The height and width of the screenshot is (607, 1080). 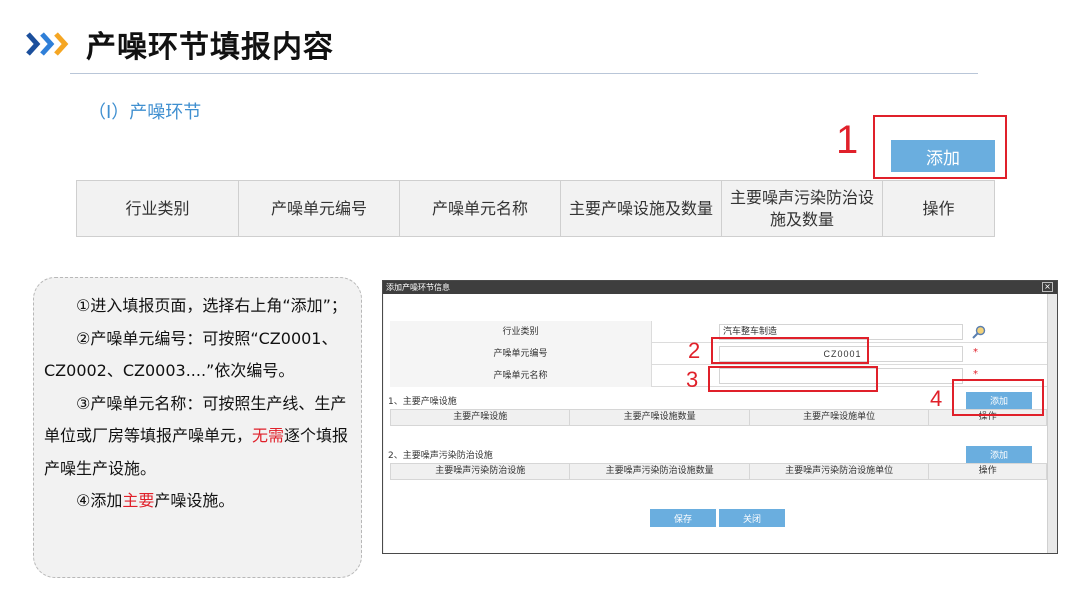 I want to click on grid-col-control-unit: 主要噪声污染防治设施单位, so click(x=840, y=471).